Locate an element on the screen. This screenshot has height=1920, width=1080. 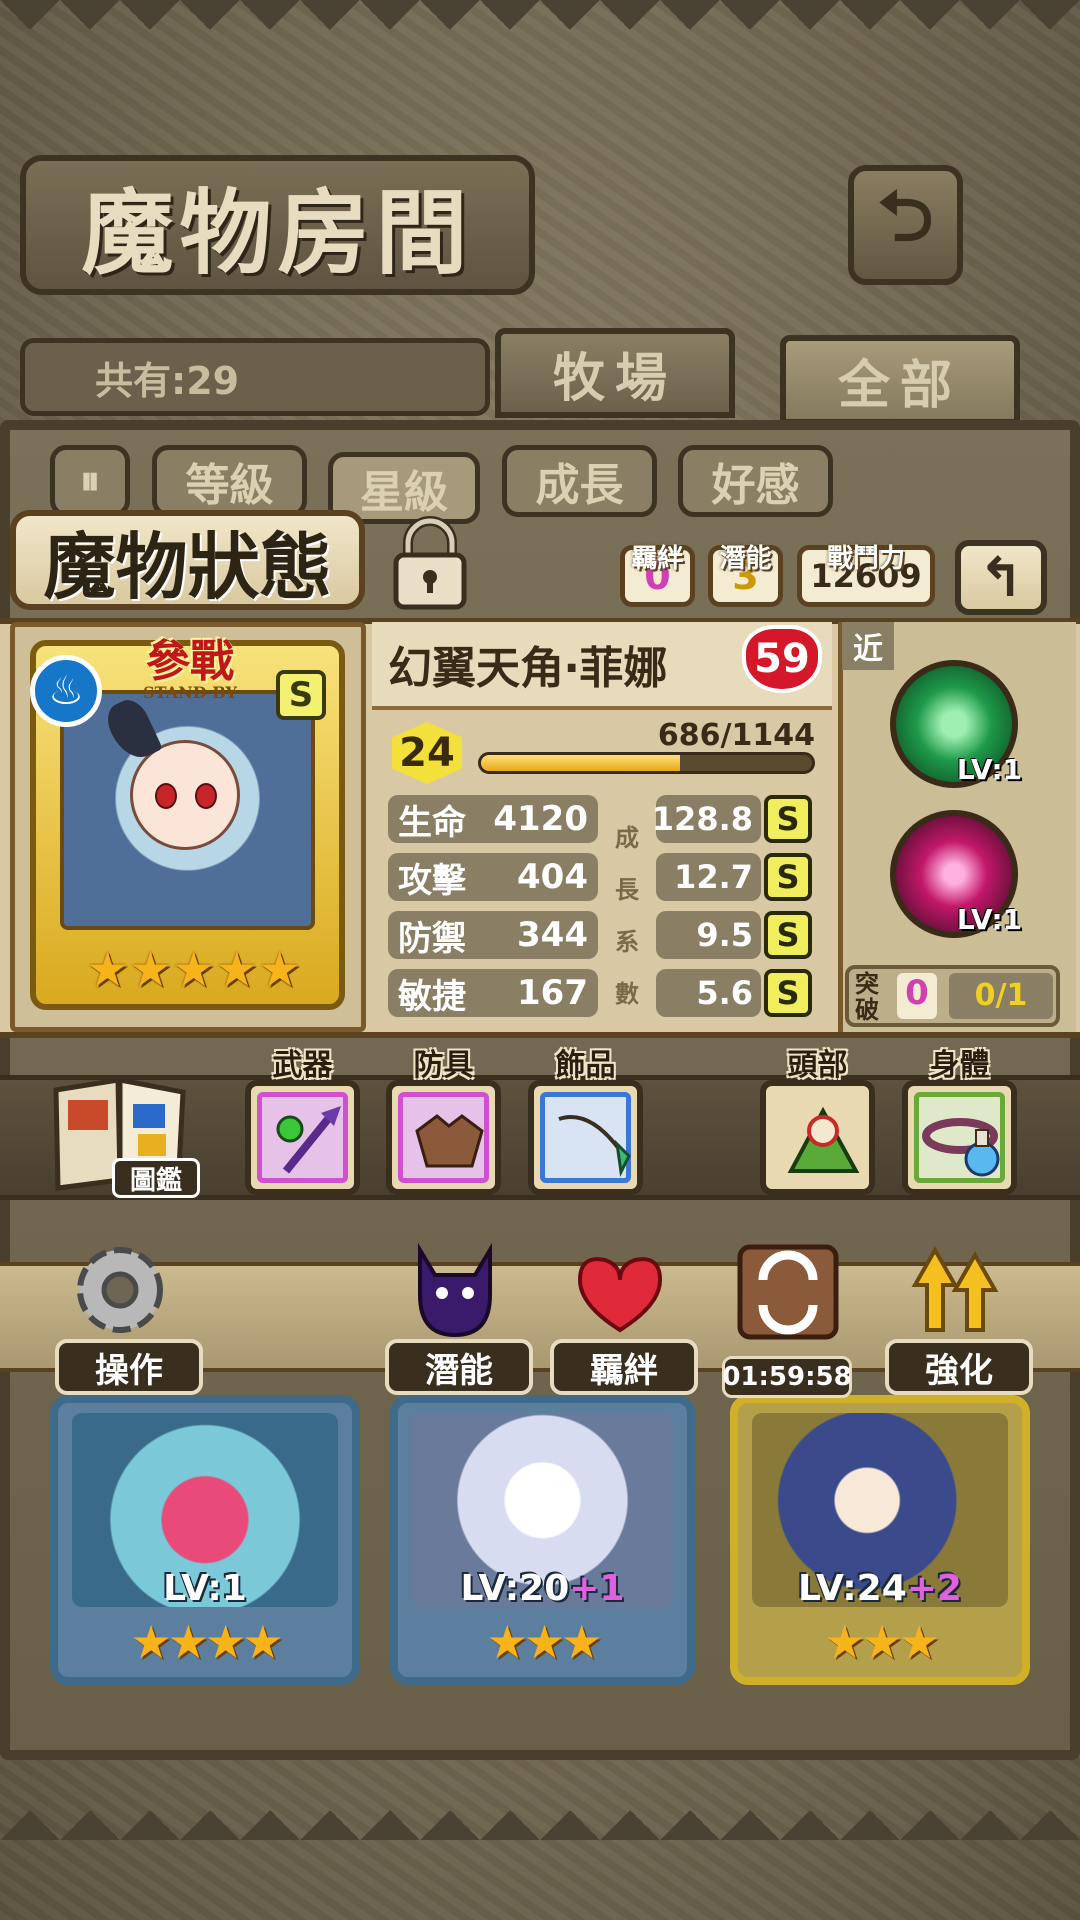
slot-accessory is located at coordinates (585, 1137).